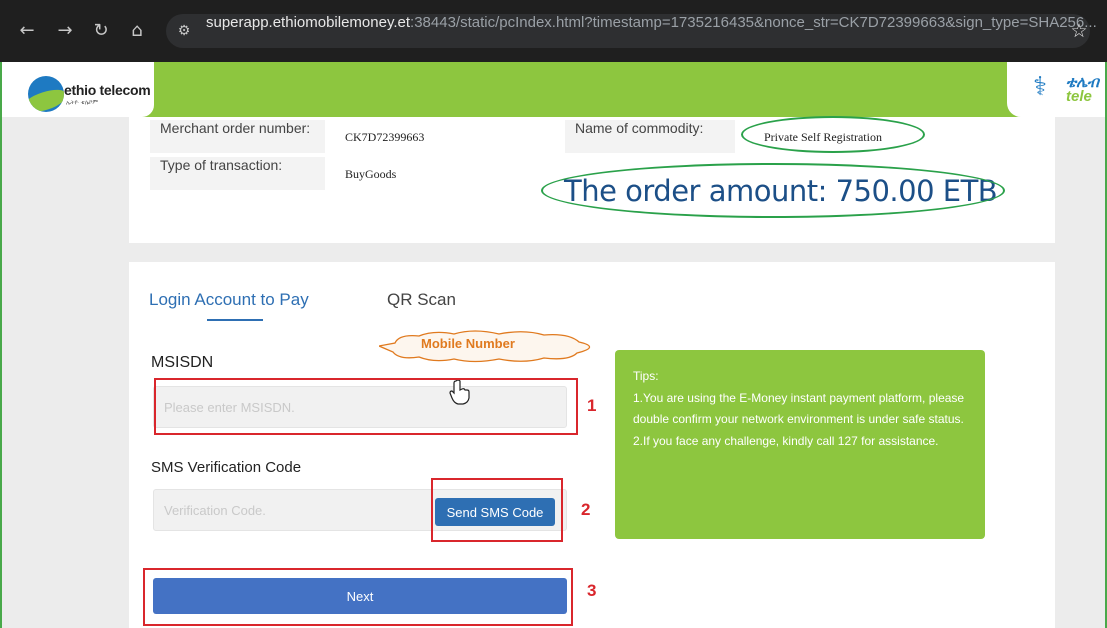  I want to click on logo-subtext: ኢትዮ ቴሌኮም, so click(82, 102).